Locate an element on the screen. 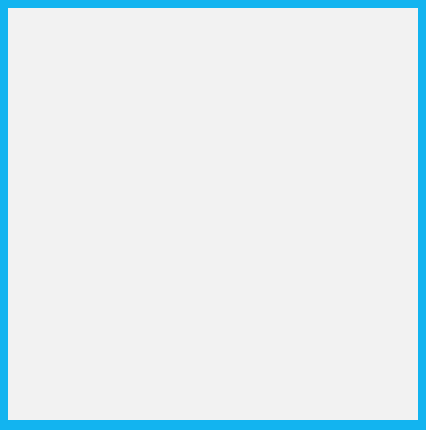  page-title: 登録完了まであと一歩です is located at coordinates (213, 195).